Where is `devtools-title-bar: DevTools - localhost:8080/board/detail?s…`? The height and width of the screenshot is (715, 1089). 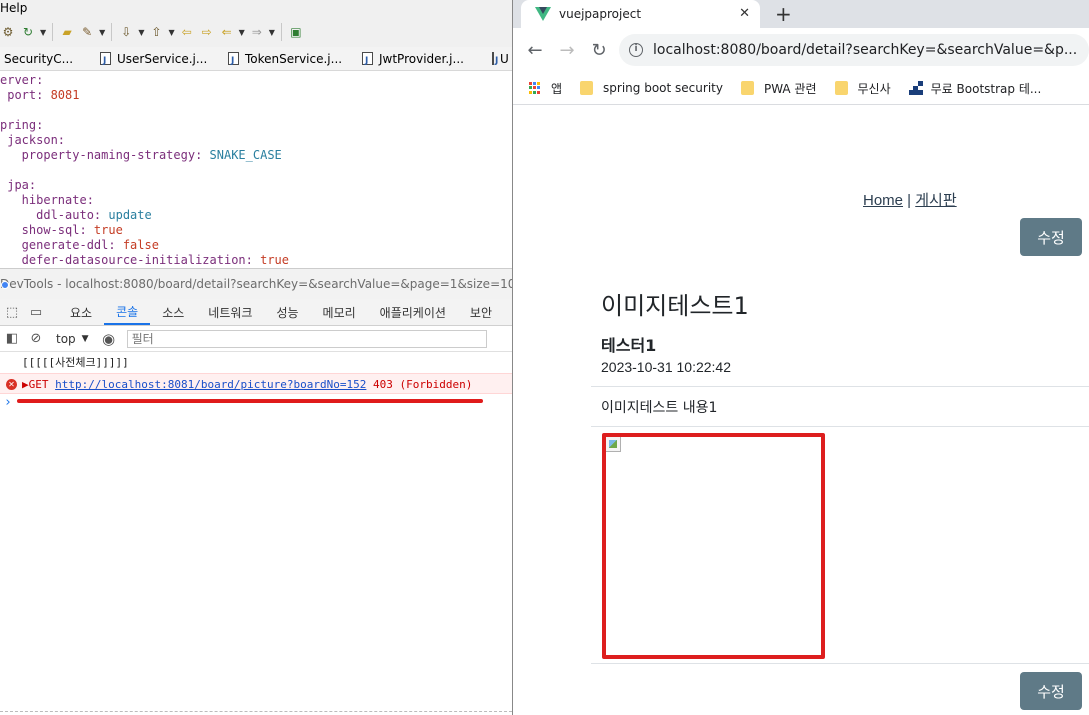
devtools-title-bar: DevTools - localhost:8080/board/detail?s… is located at coordinates (256, 284).